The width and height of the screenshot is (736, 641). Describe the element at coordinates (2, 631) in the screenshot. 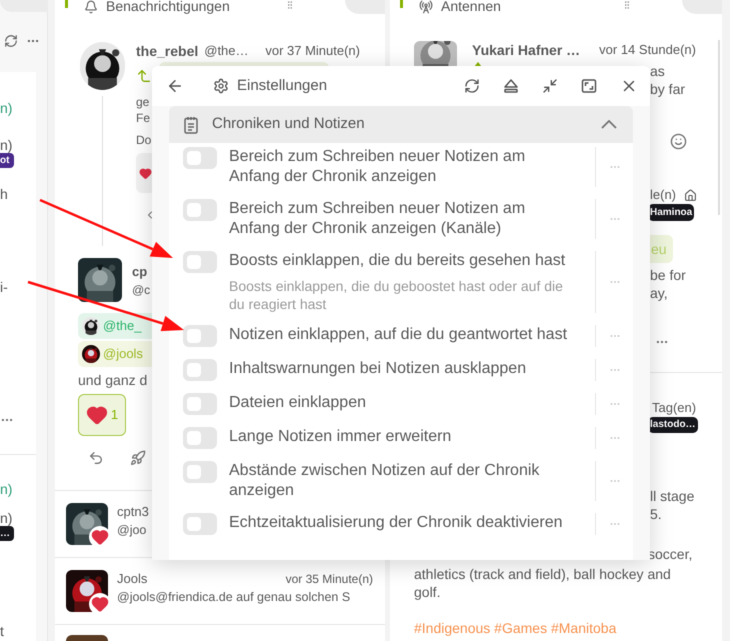

I see `post-text: t` at that location.